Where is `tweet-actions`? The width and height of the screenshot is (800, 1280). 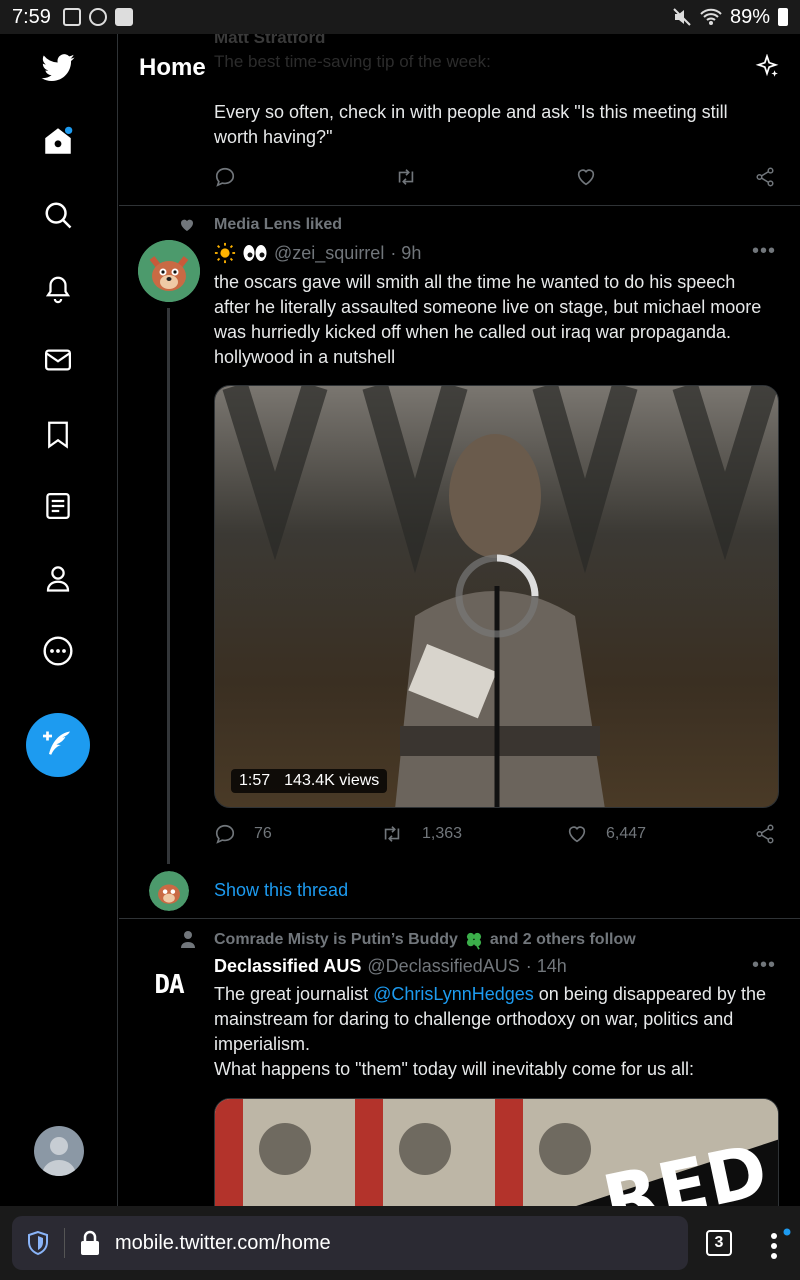 tweet-actions is located at coordinates (495, 179).